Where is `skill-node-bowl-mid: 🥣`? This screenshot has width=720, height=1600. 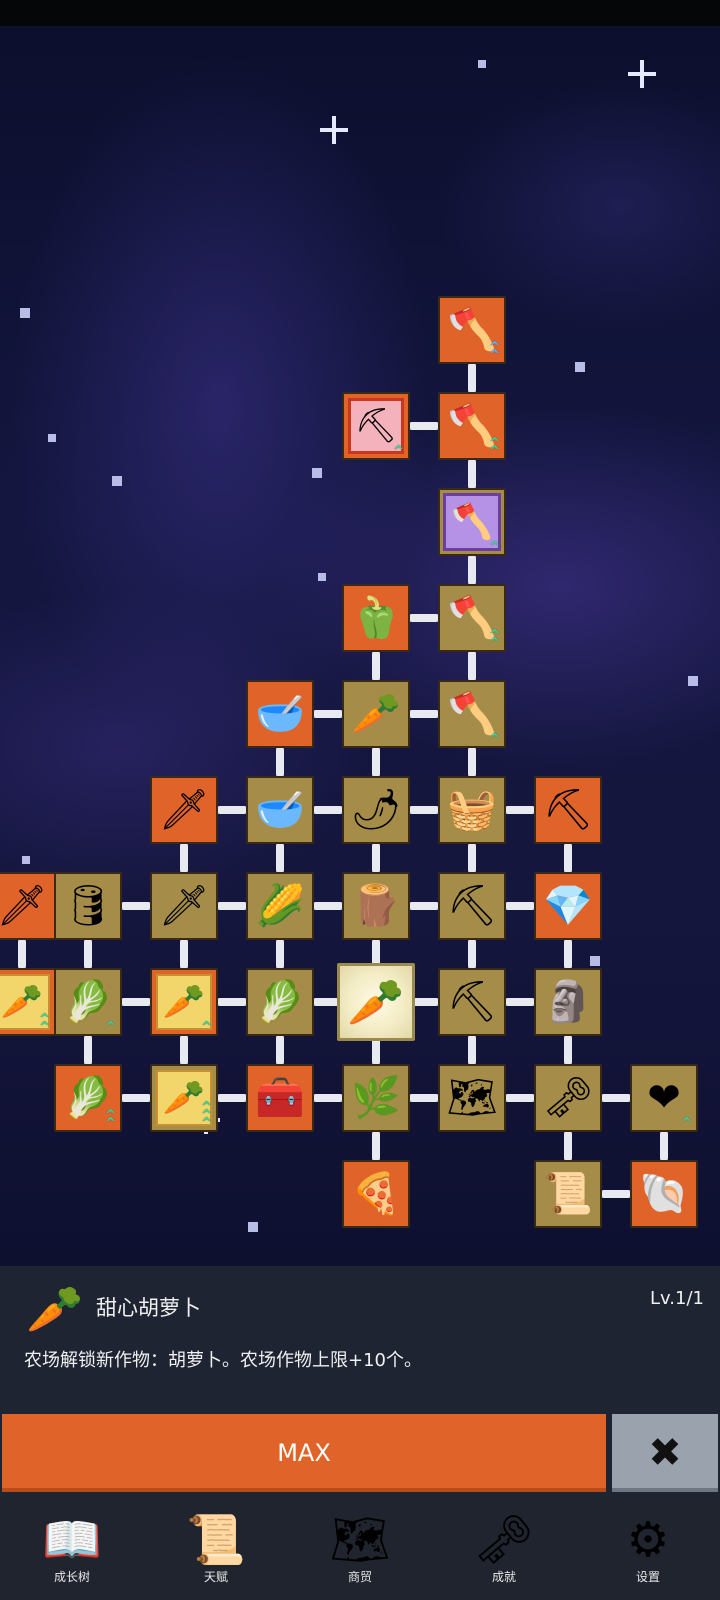 skill-node-bowl-mid: 🥣 is located at coordinates (280, 810).